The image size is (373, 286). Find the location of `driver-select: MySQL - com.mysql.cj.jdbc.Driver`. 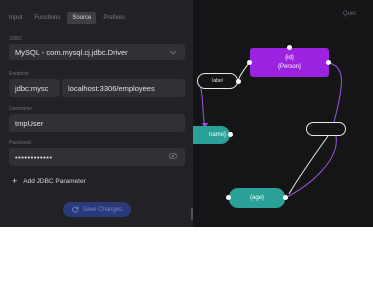

driver-select: MySQL - com.mysql.cj.jdbc.Driver is located at coordinates (97, 52).